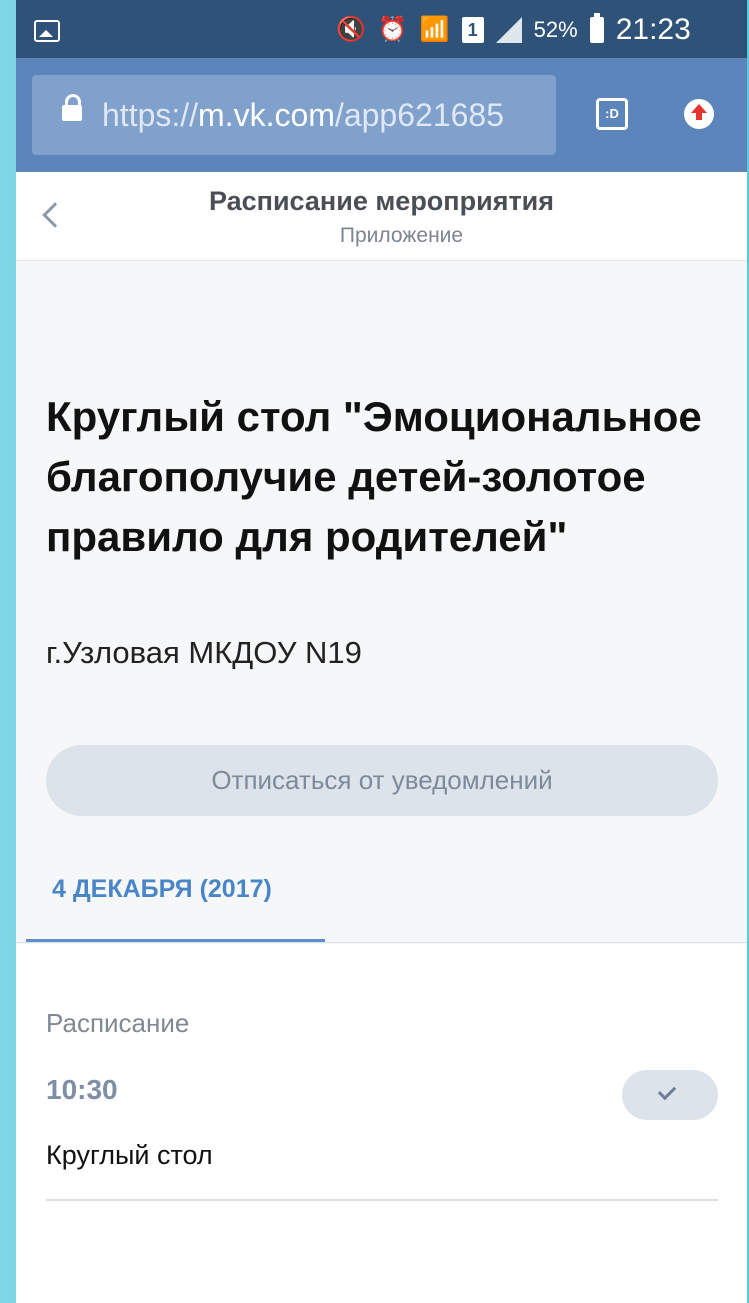 The image size is (749, 1303). Describe the element at coordinates (129, 1155) in the screenshot. I see `schedule-item-name: Круглый стол` at that location.